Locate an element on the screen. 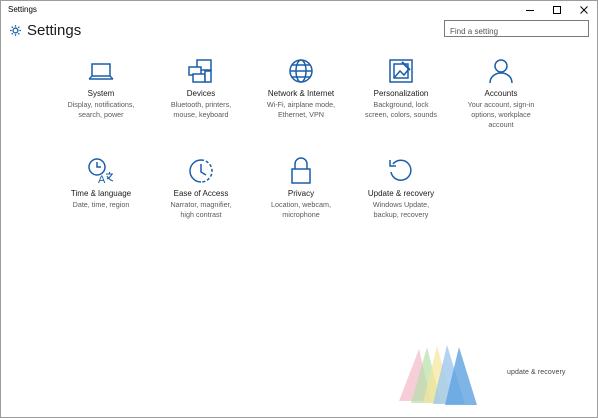 The width and height of the screenshot is (598, 418). tile-time-language-name: Time & language is located at coordinates (101, 193).